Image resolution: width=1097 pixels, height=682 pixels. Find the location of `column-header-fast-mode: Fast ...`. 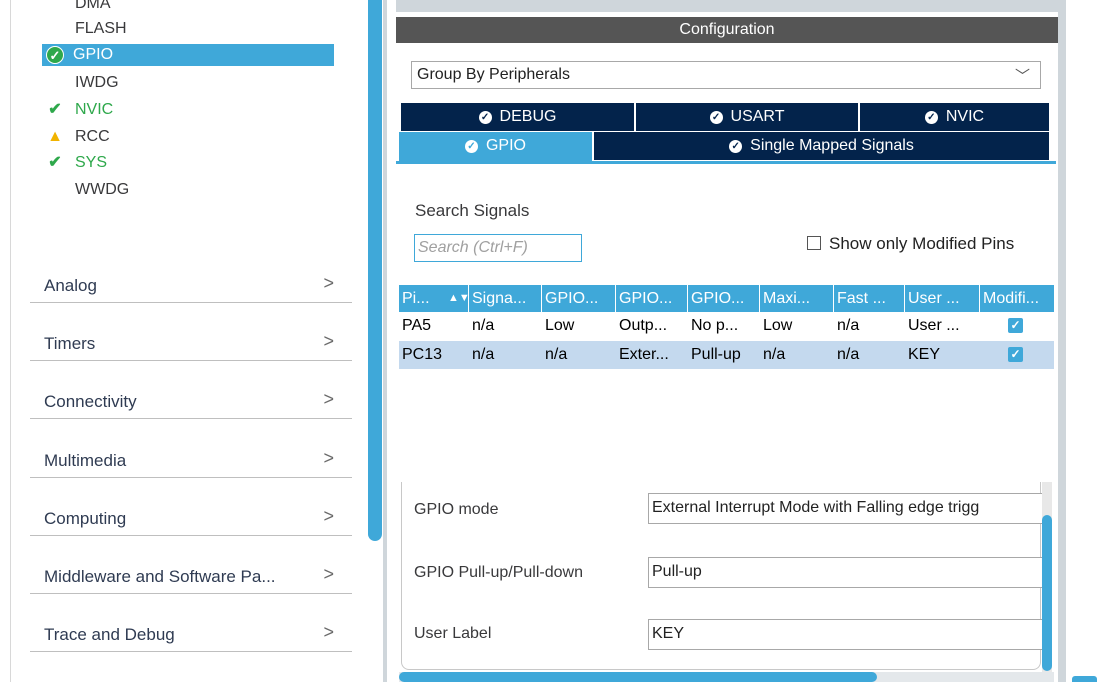

column-header-fast-mode: Fast ... is located at coordinates (869, 298).